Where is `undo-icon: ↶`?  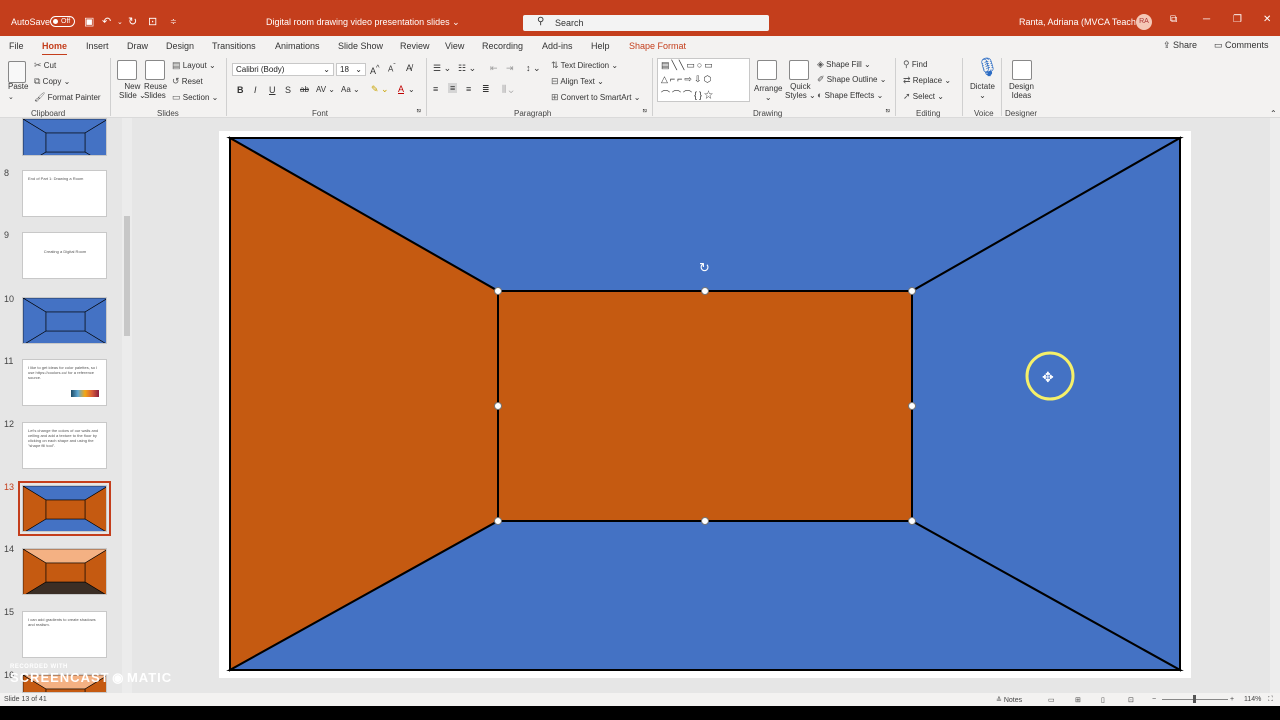
undo-icon: ↶ is located at coordinates (106, 21).